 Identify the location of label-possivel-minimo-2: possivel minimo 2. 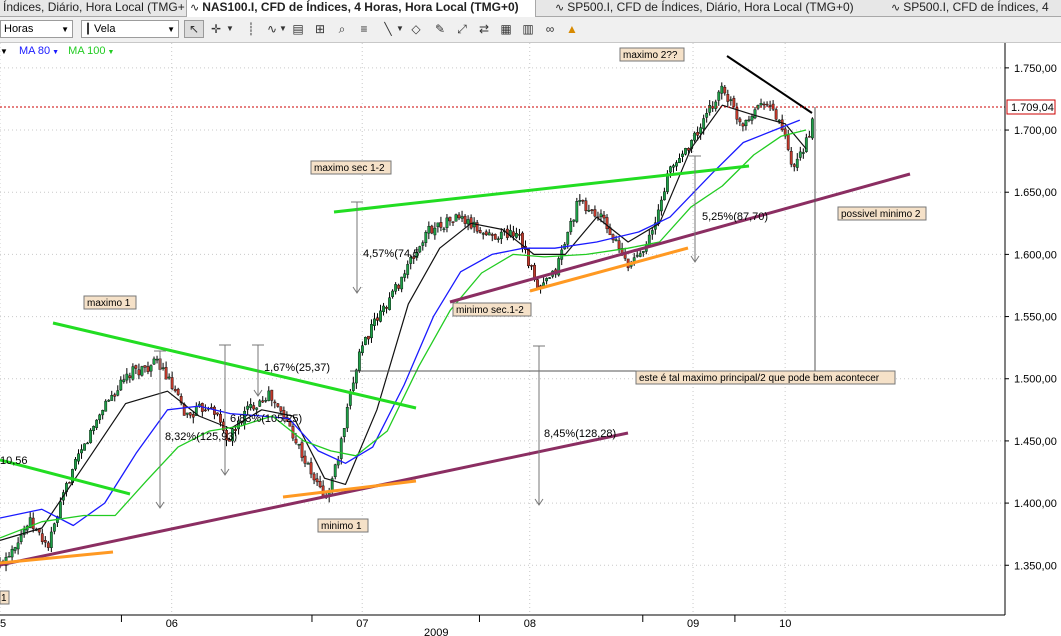
(881, 214).